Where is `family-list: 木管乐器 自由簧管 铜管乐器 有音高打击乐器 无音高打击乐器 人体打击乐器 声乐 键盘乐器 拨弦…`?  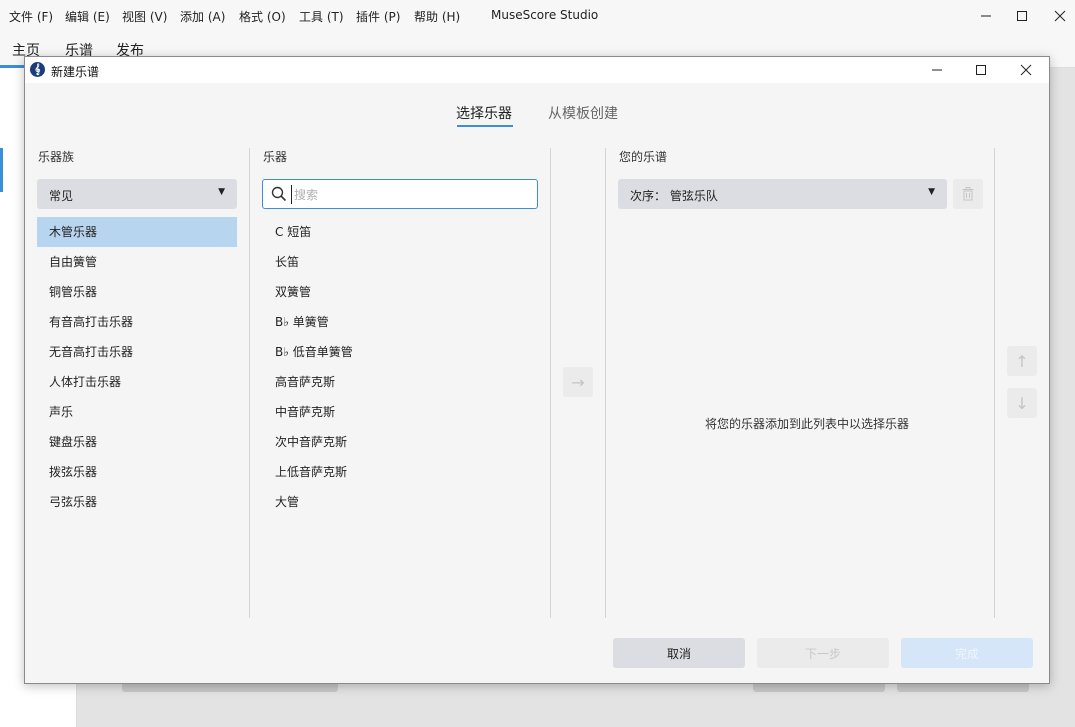 family-list: 木管乐器 自由簧管 铜管乐器 有音高打击乐器 无音高打击乐器 人体打击乐器 声乐 键盘乐器 拨弦… is located at coordinates (137, 367).